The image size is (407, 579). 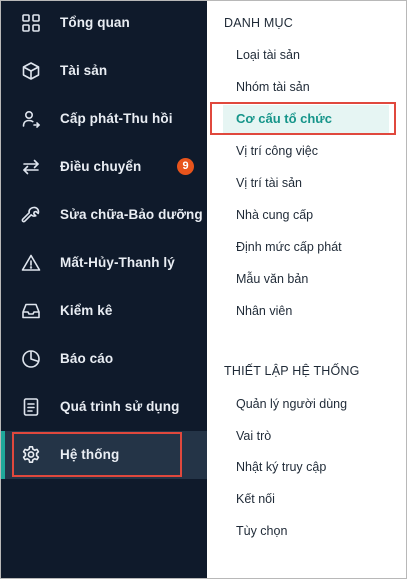 I want to click on sidebar-item-assets: Tài sản, so click(x=104, y=71).